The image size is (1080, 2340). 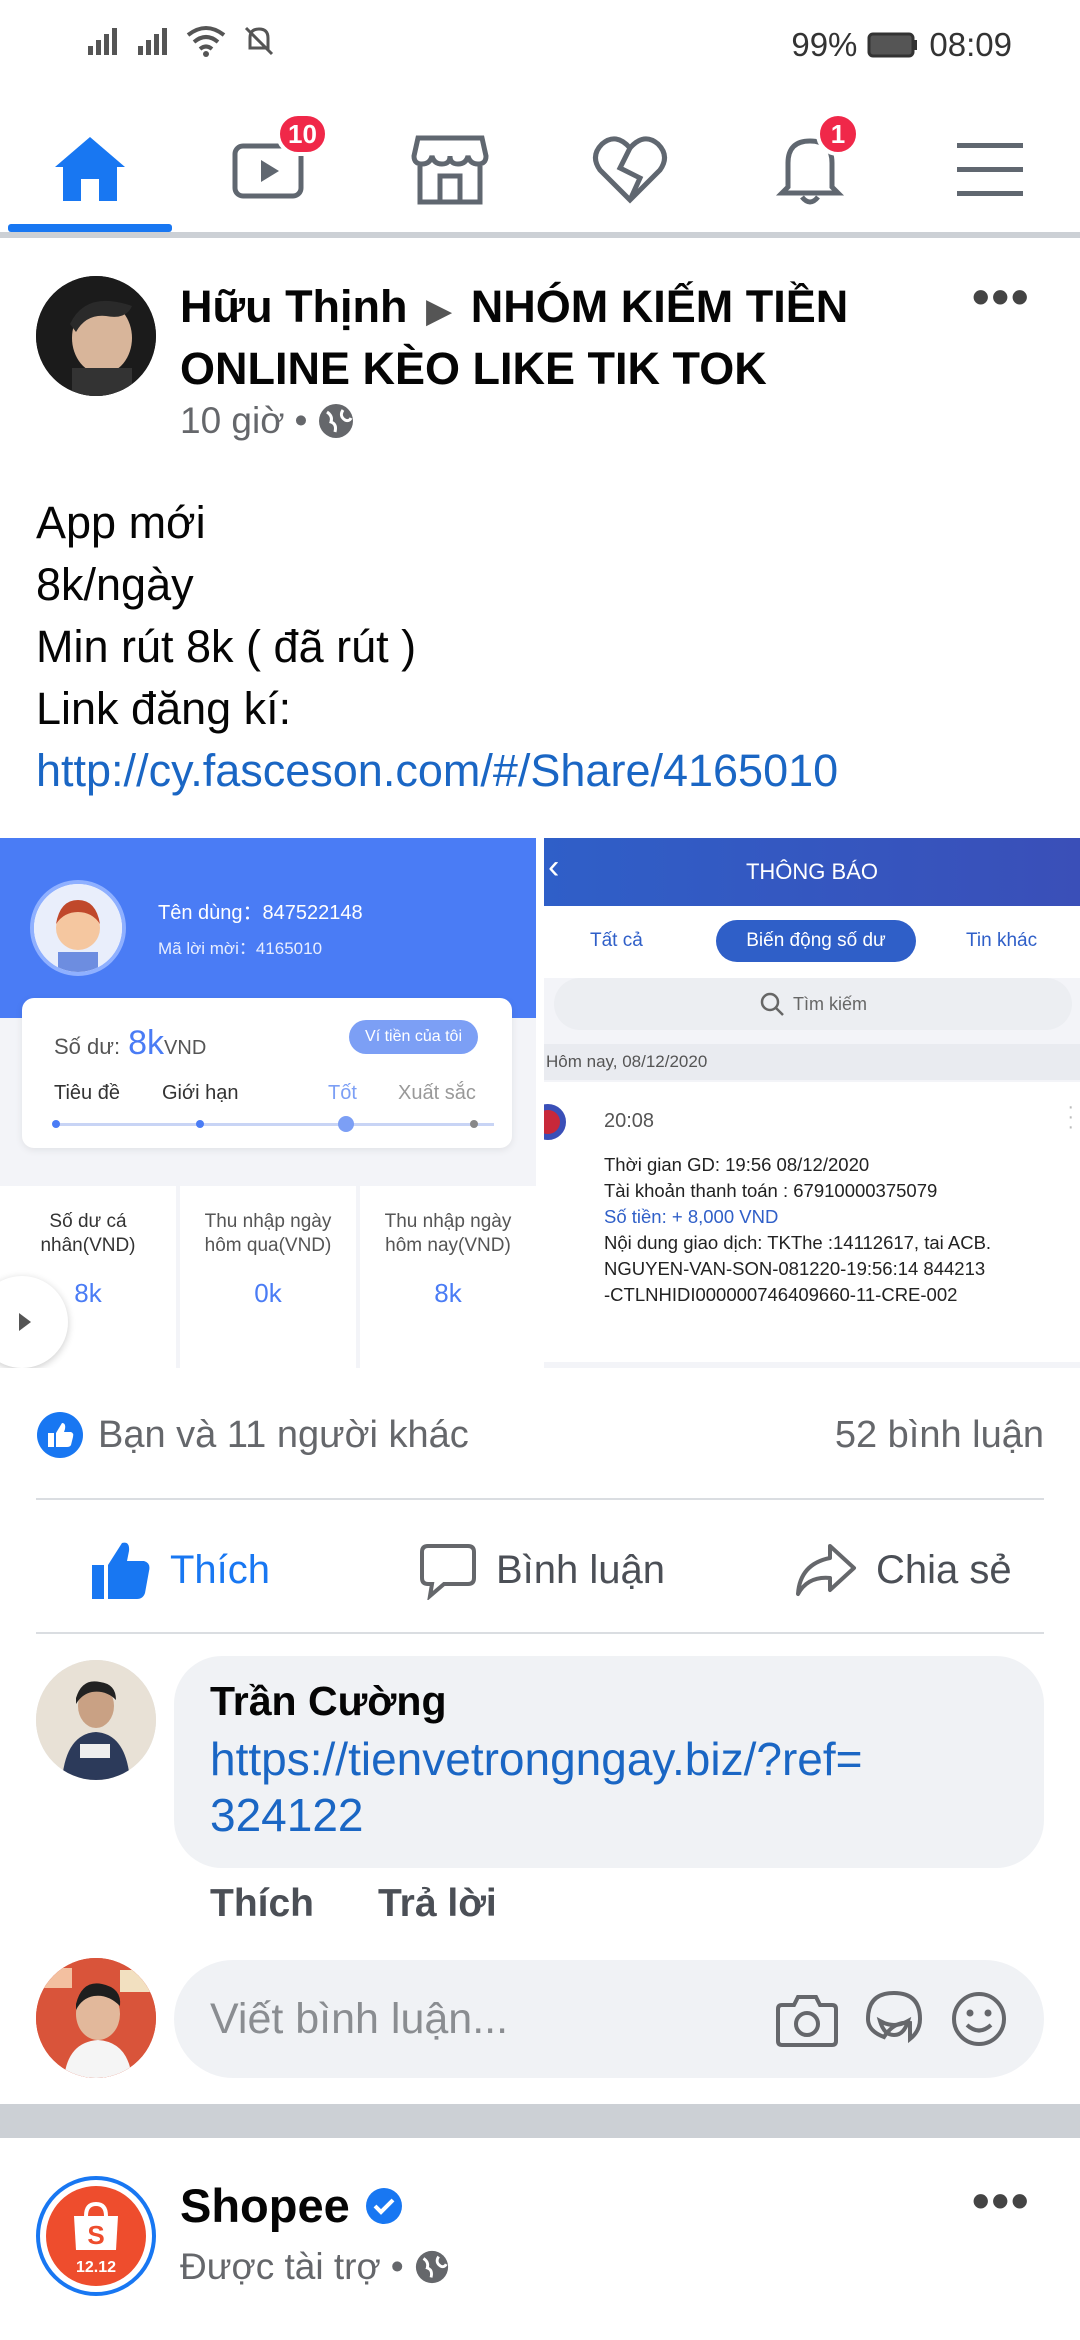 I want to click on level-track, so click(x=274, y=1124).